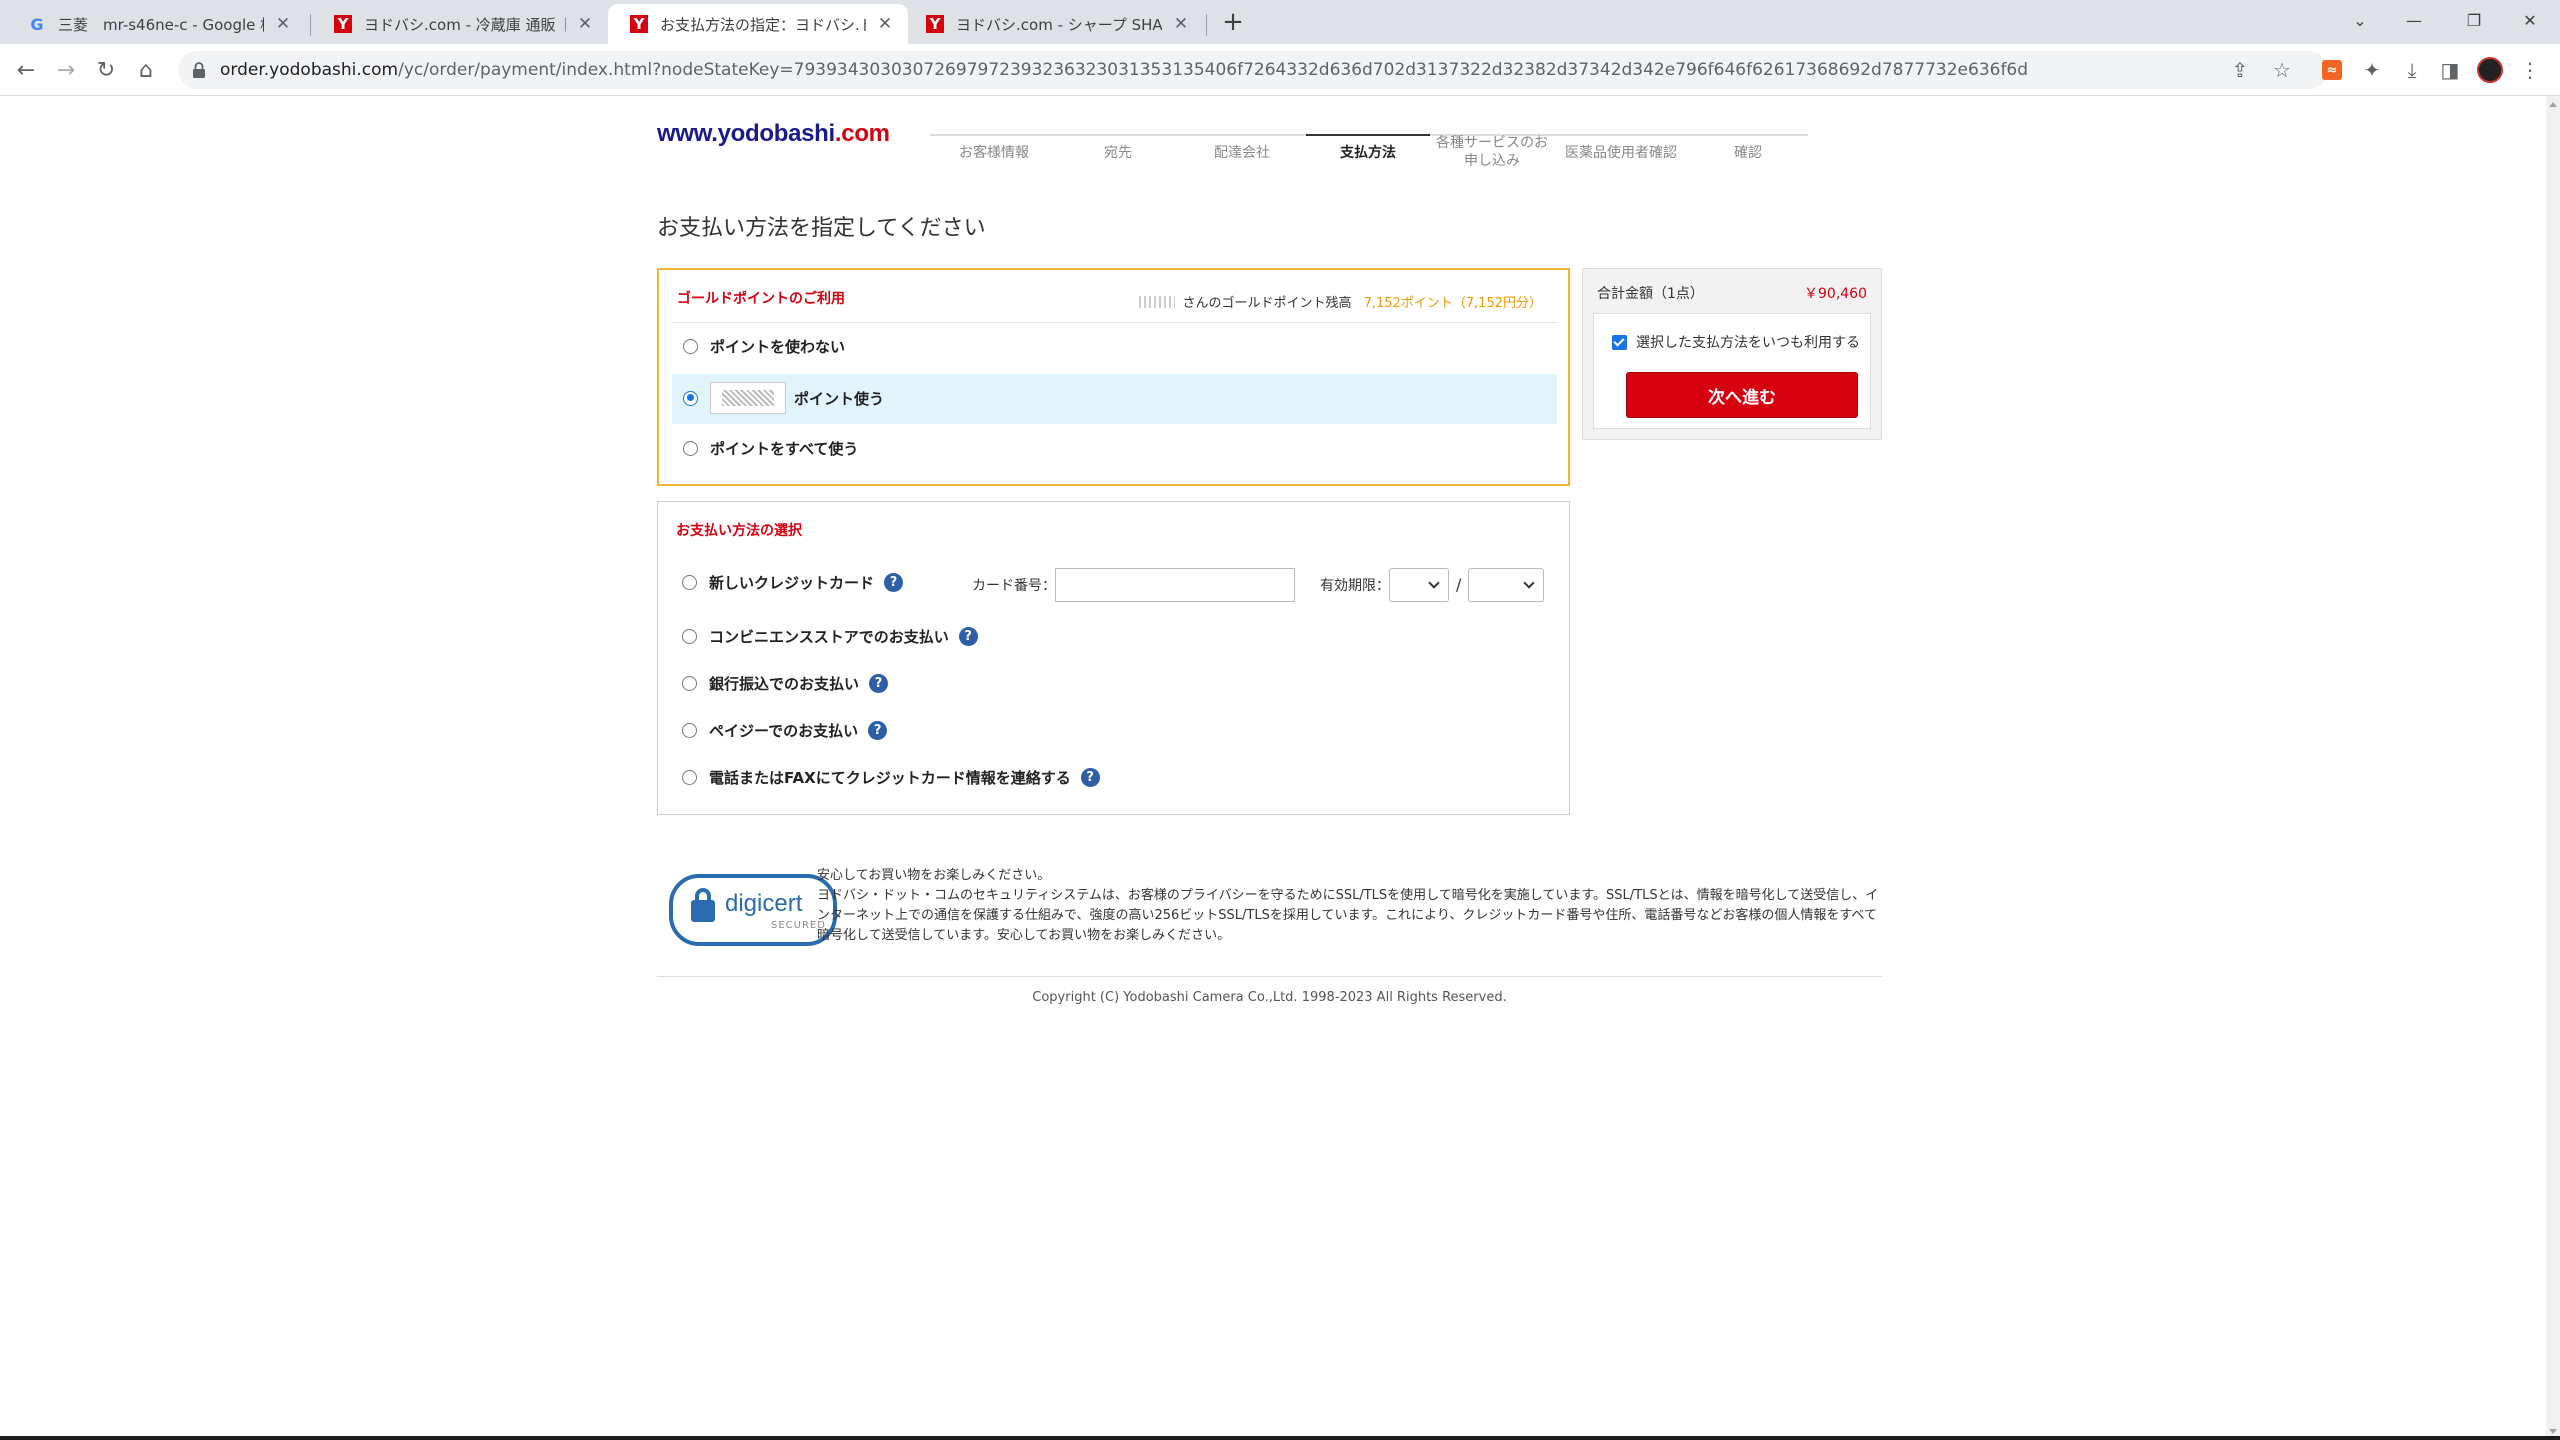 This screenshot has width=2560, height=1440. I want to click on download-icon: ⤓, so click(2412, 70).